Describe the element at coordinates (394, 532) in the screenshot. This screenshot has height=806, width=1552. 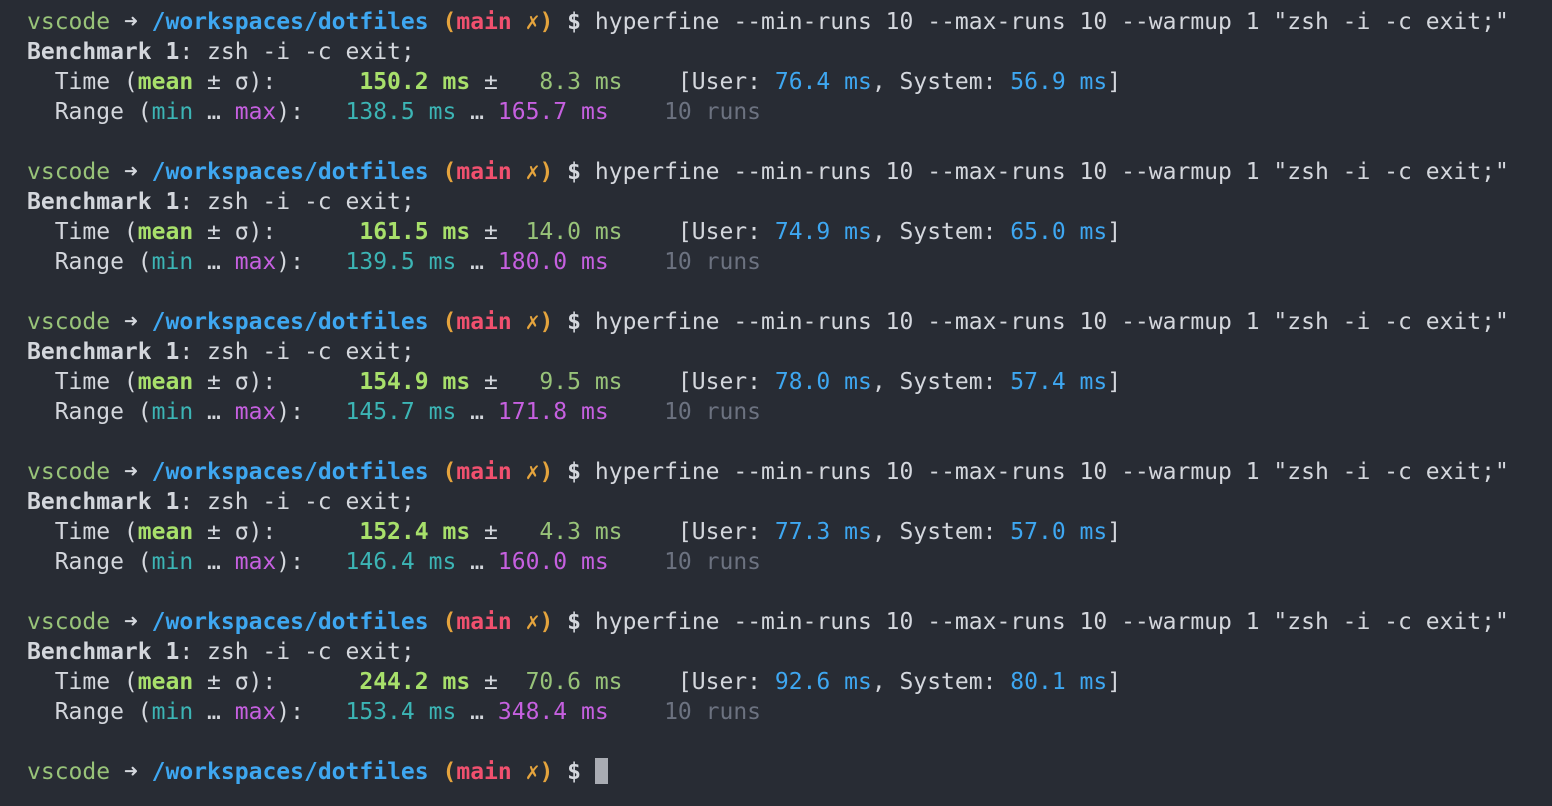
I see `mean-value: 152.4` at that location.